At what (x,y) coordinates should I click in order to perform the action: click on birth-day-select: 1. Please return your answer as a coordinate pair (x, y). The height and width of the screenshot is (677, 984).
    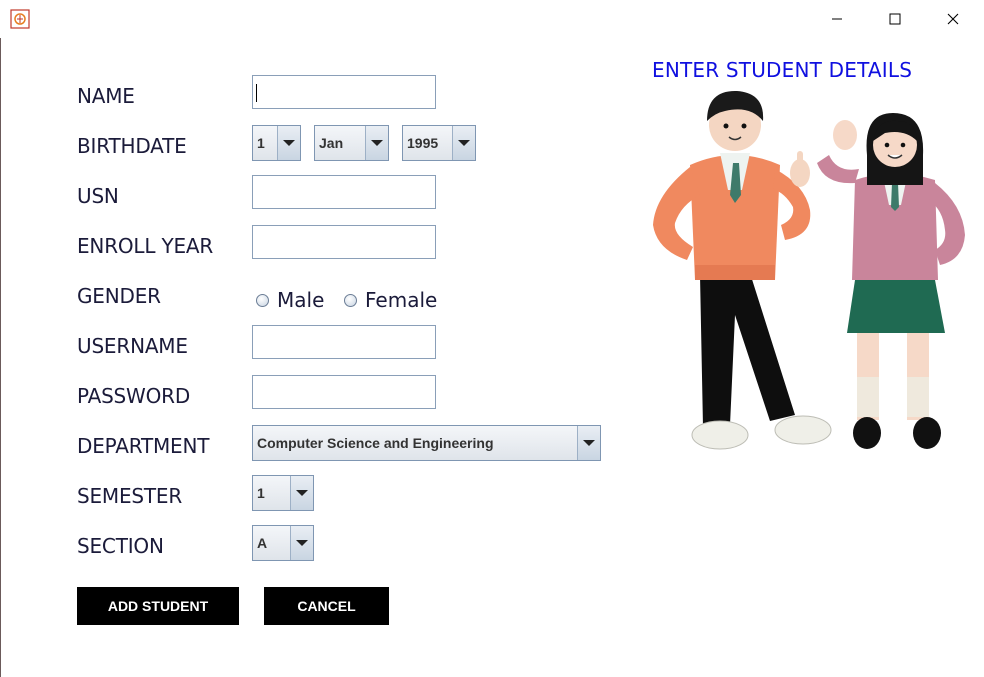
    Looking at the image, I should click on (276, 143).